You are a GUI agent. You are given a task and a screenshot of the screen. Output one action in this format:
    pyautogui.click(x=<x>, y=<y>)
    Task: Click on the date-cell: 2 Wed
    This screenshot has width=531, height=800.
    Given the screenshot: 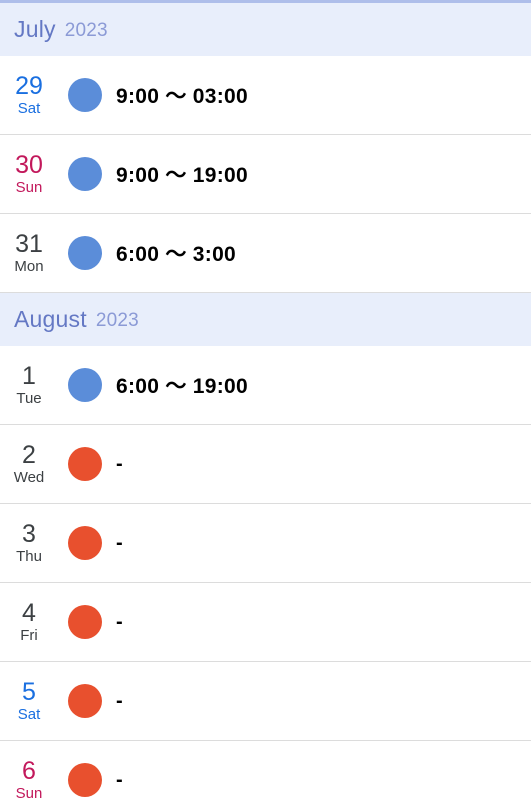 What is the action you would take?
    pyautogui.click(x=29, y=464)
    